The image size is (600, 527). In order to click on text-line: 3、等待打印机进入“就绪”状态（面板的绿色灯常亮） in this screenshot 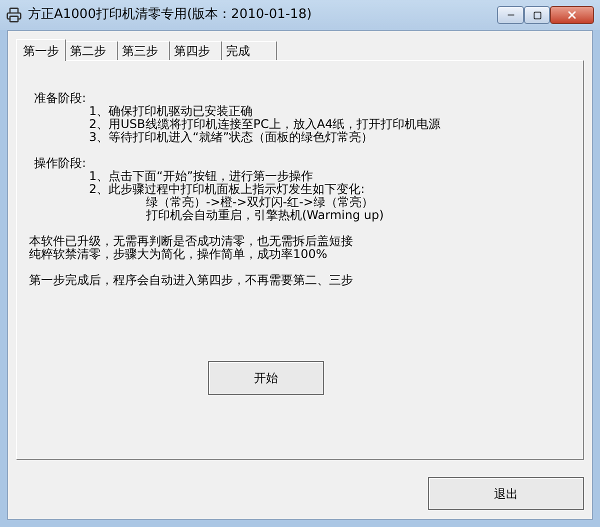, I will do `click(231, 137)`.